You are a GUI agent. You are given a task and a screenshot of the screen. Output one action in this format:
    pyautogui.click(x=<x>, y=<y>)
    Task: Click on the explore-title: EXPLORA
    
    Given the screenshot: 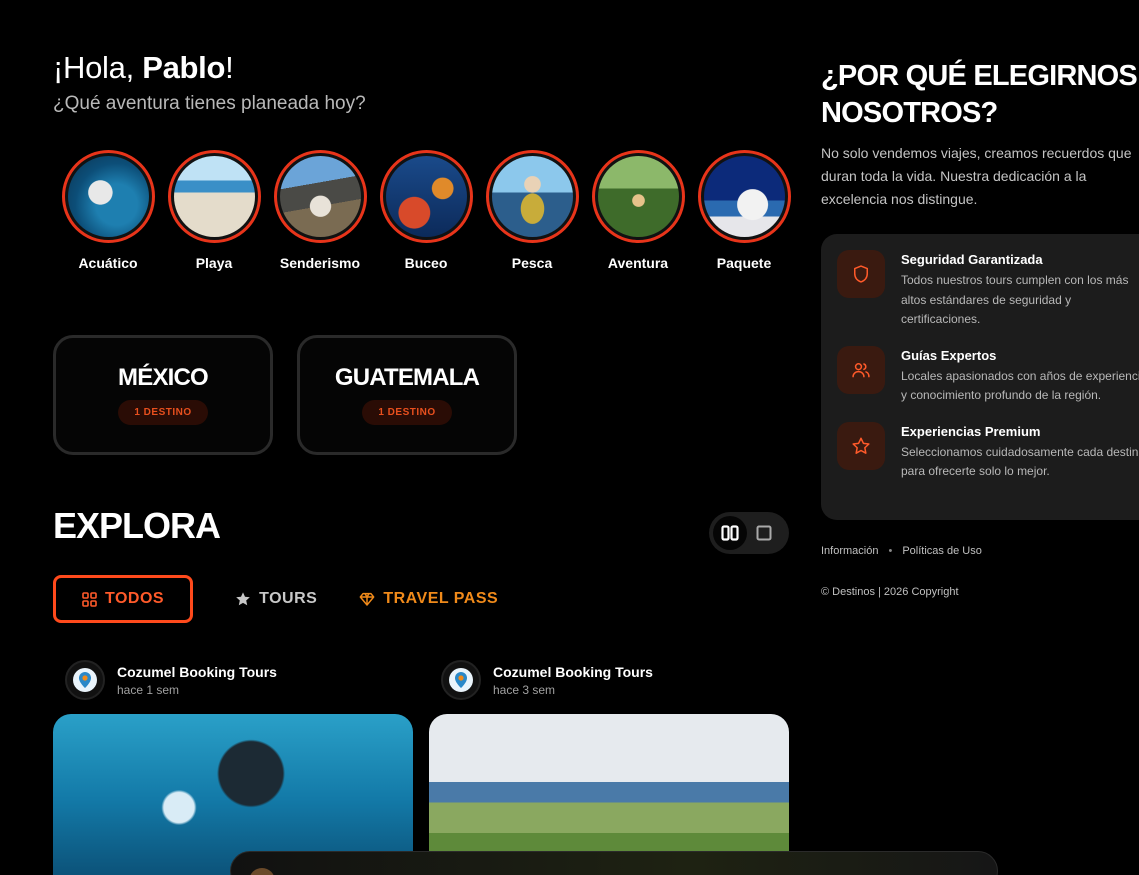 What is the action you would take?
    pyautogui.click(x=137, y=525)
    